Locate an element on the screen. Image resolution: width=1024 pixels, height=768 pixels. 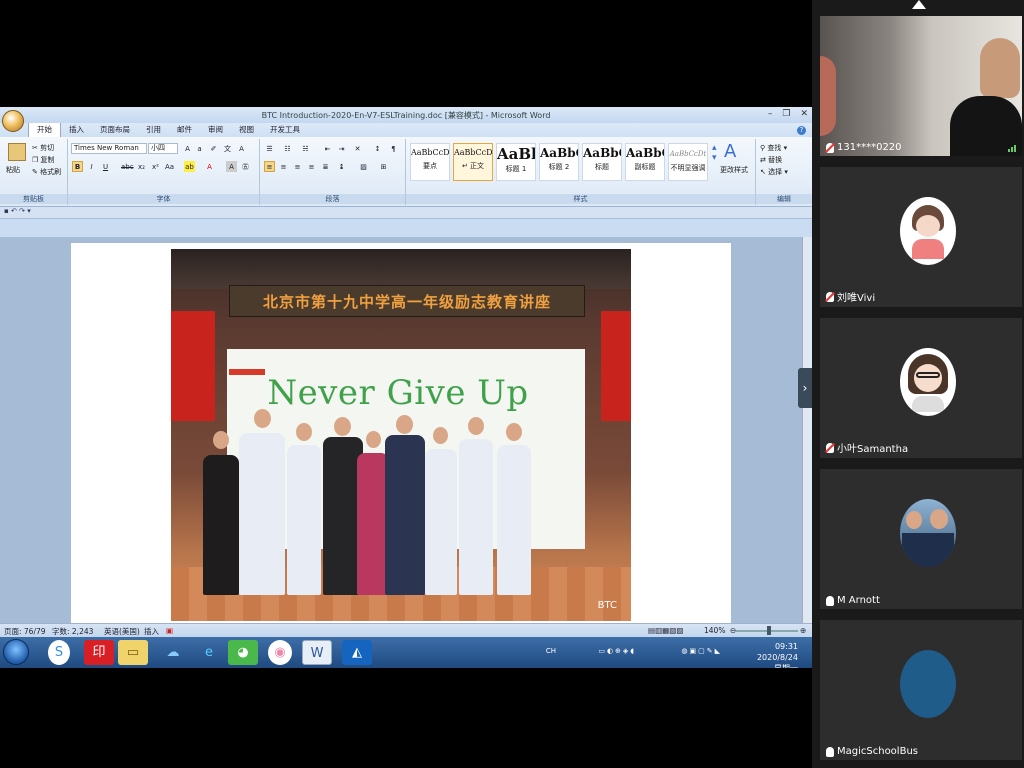
customize-icon: ▾ is located at coordinates (29, 211).